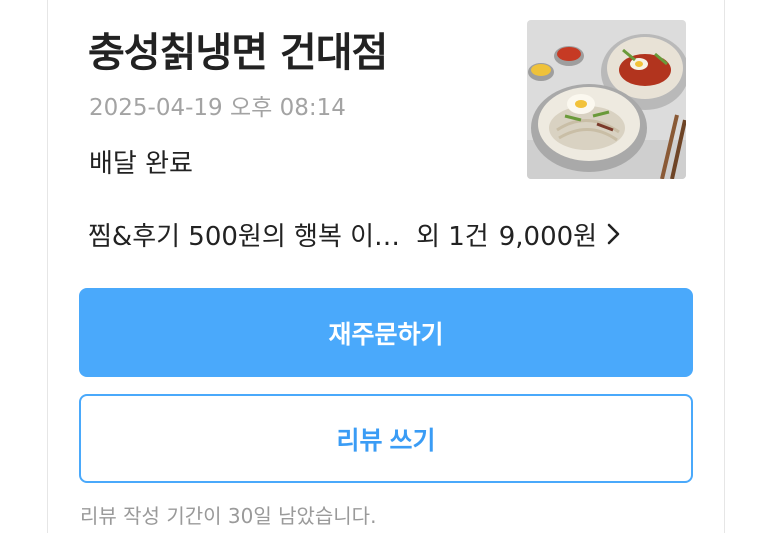 This screenshot has width=773, height=533. What do you see at coordinates (217, 108) in the screenshot?
I see `order-datetime: 2025-04-19 오후 08:14` at bounding box center [217, 108].